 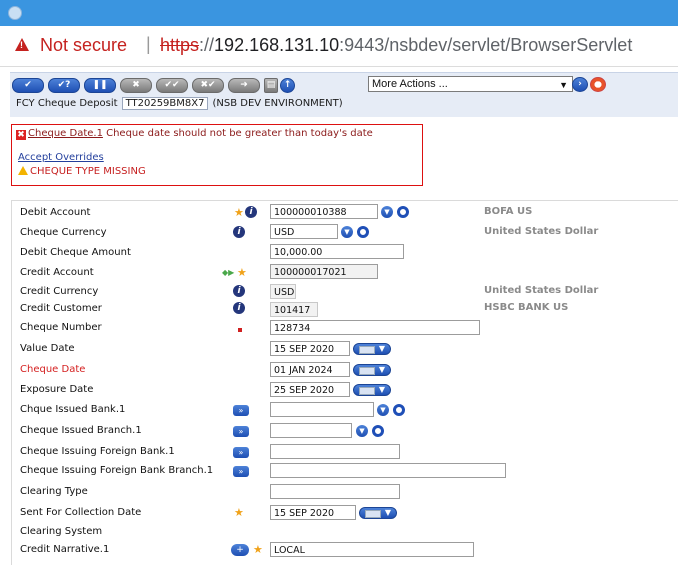 I want to click on credit-customer-enrichment: HSBC BANK US, so click(x=526, y=307).